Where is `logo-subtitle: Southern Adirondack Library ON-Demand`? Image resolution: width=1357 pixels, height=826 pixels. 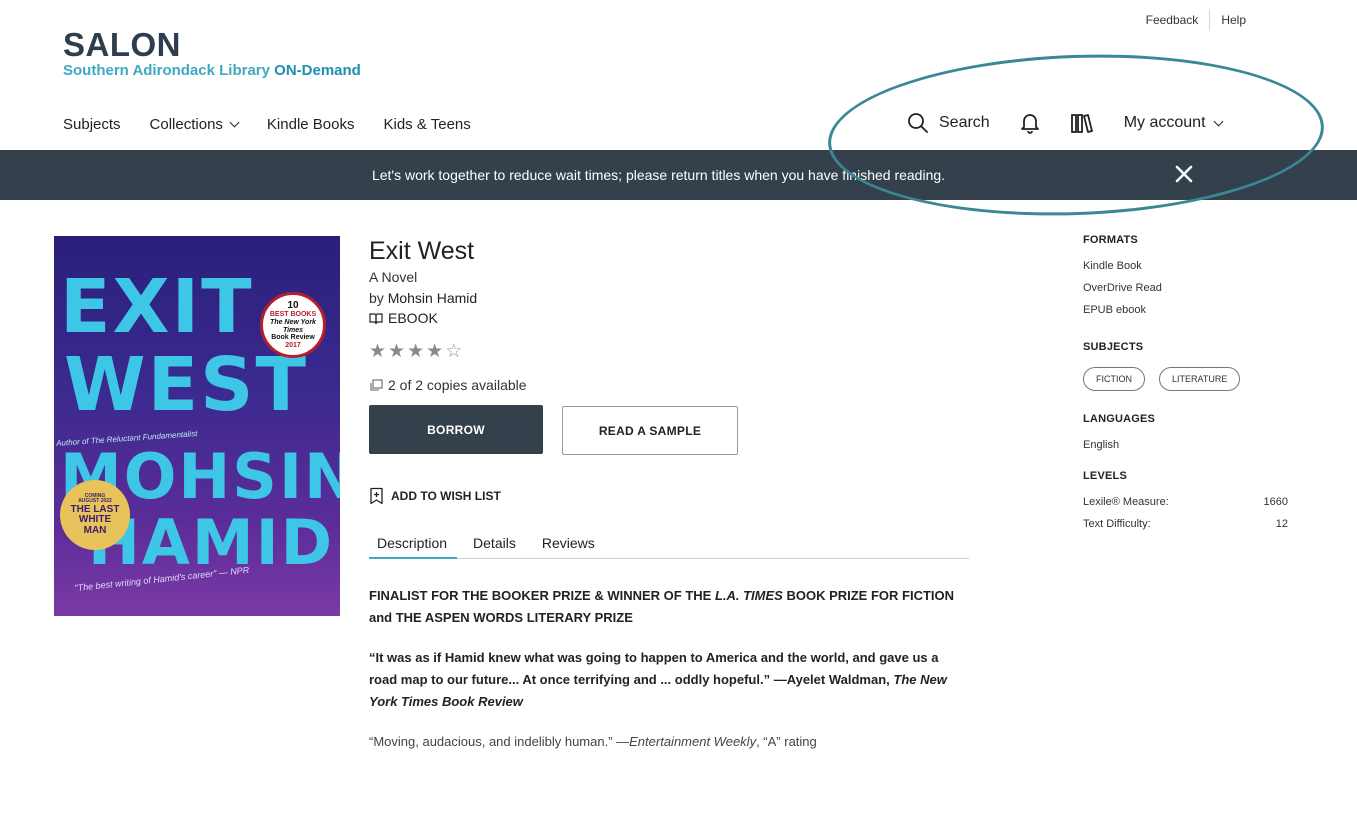
logo-subtitle: Southern Adirondack Library ON-Demand is located at coordinates (212, 70).